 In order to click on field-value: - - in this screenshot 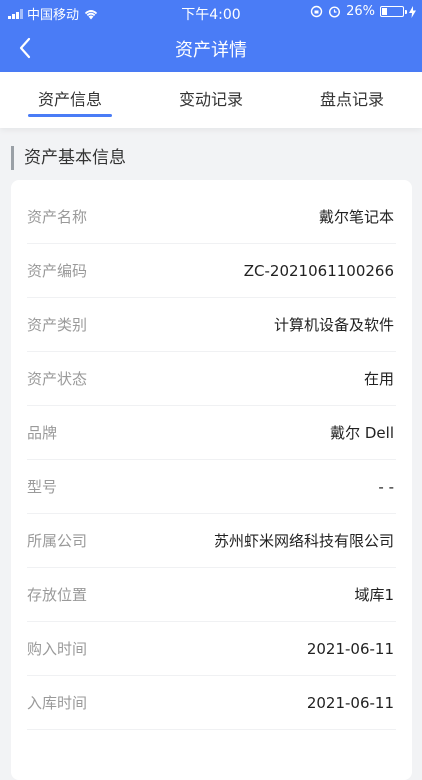, I will do `click(386, 487)`.